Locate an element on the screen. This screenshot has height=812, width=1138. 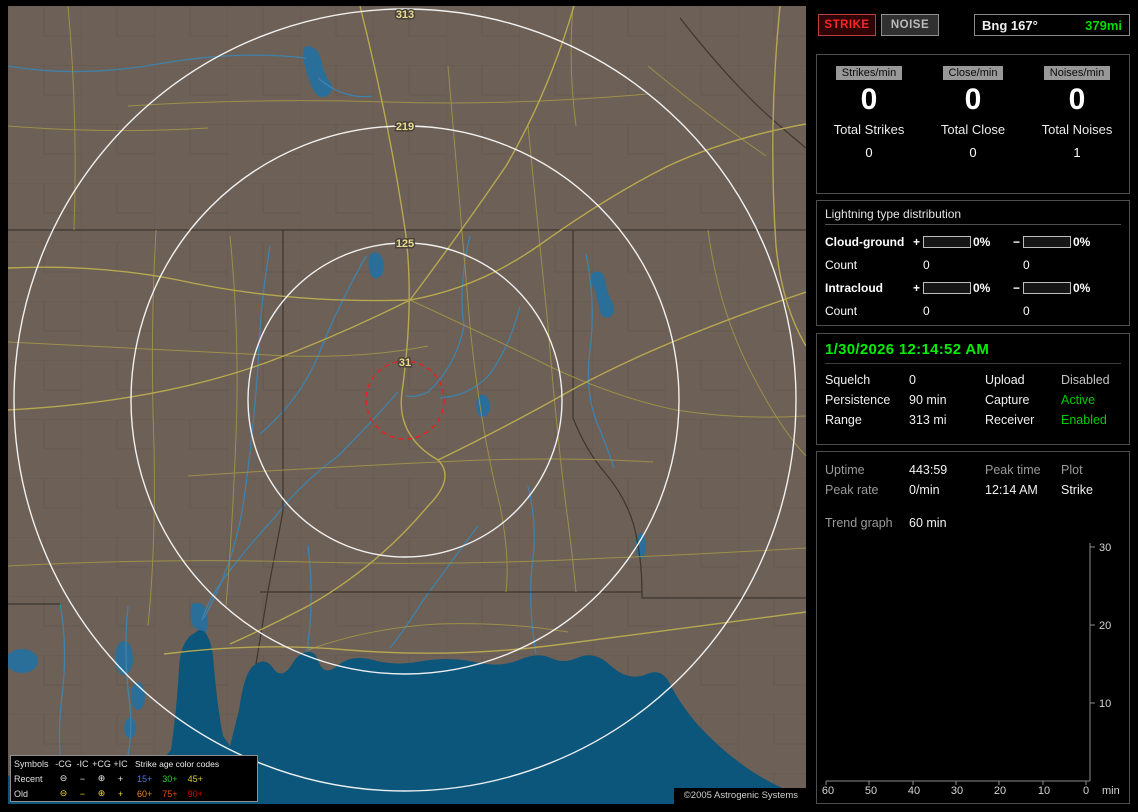
age-30: 30+ is located at coordinates (170, 778).